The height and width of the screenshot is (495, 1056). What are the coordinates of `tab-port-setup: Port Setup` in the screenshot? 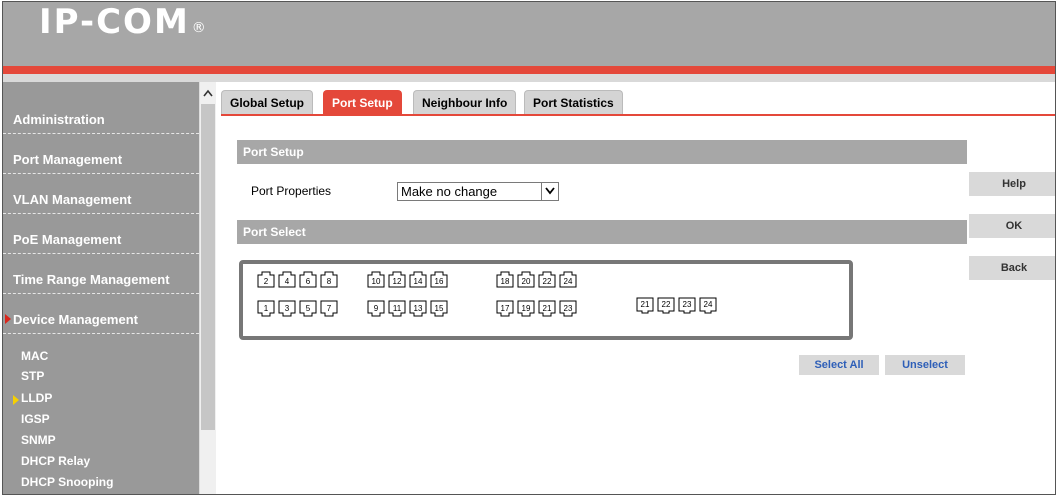 It's located at (362, 102).